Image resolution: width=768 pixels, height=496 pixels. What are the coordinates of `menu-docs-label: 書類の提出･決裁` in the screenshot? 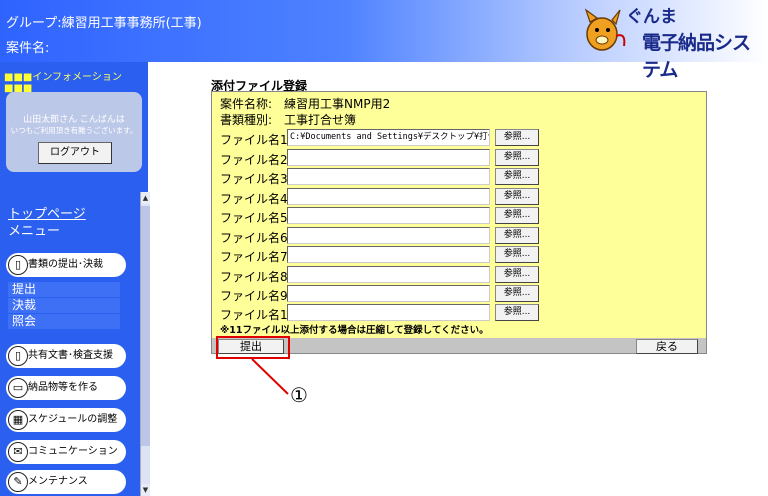 It's located at (65, 264).